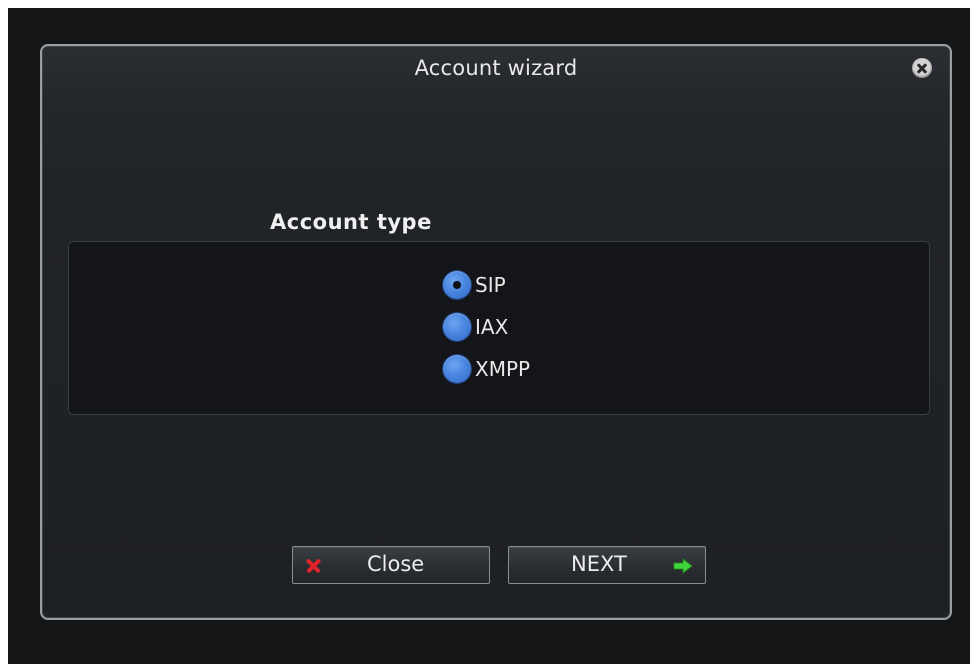 Image resolution: width=970 pixels, height=664 pixels. What do you see at coordinates (457, 327) in the screenshot?
I see `radio-button-iax` at bounding box center [457, 327].